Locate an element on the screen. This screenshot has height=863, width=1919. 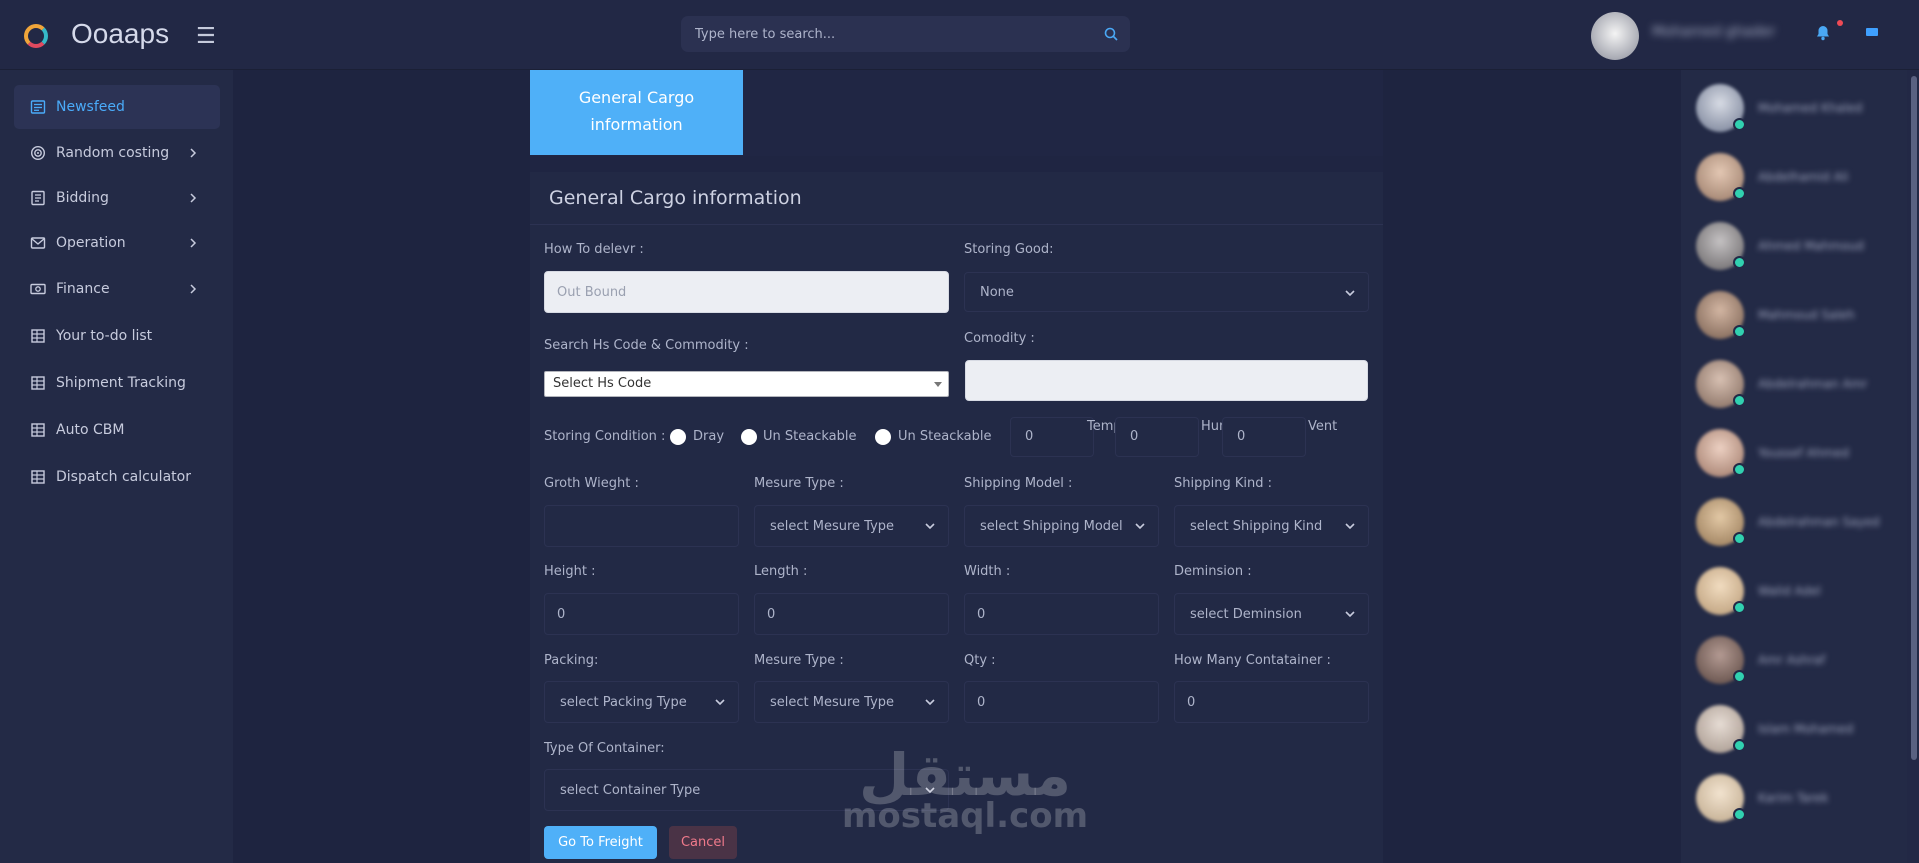
radio-dray is located at coordinates (678, 437).